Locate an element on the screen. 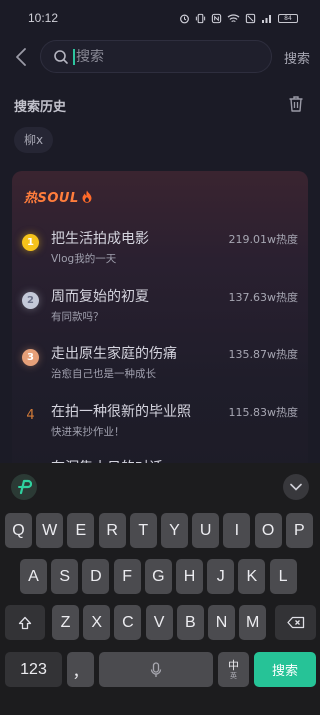 The image size is (320, 715). language-key-label: 中 is located at coordinates (233, 665).